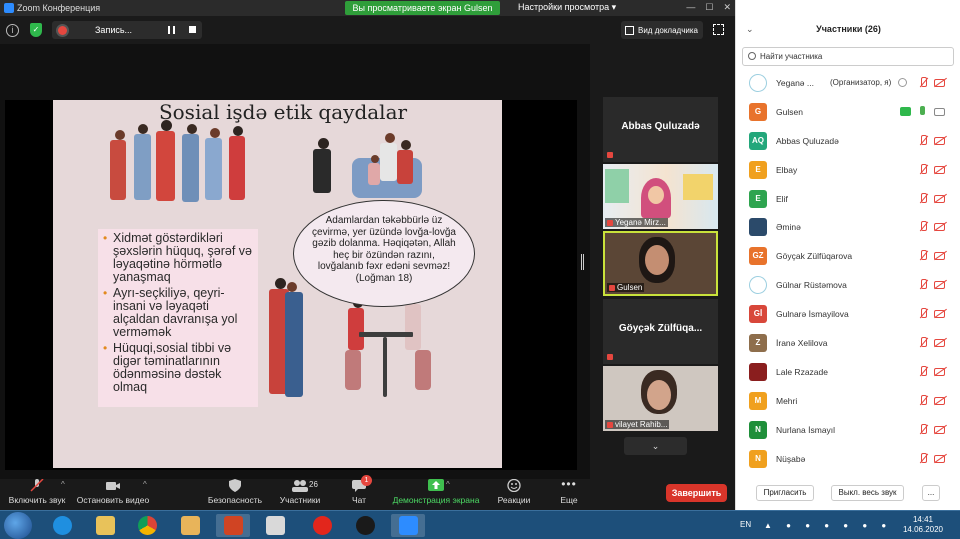 The image size is (960, 539). What do you see at coordinates (662, 30) in the screenshot?
I see `speaker-view-button: Вид докладчика` at bounding box center [662, 30].